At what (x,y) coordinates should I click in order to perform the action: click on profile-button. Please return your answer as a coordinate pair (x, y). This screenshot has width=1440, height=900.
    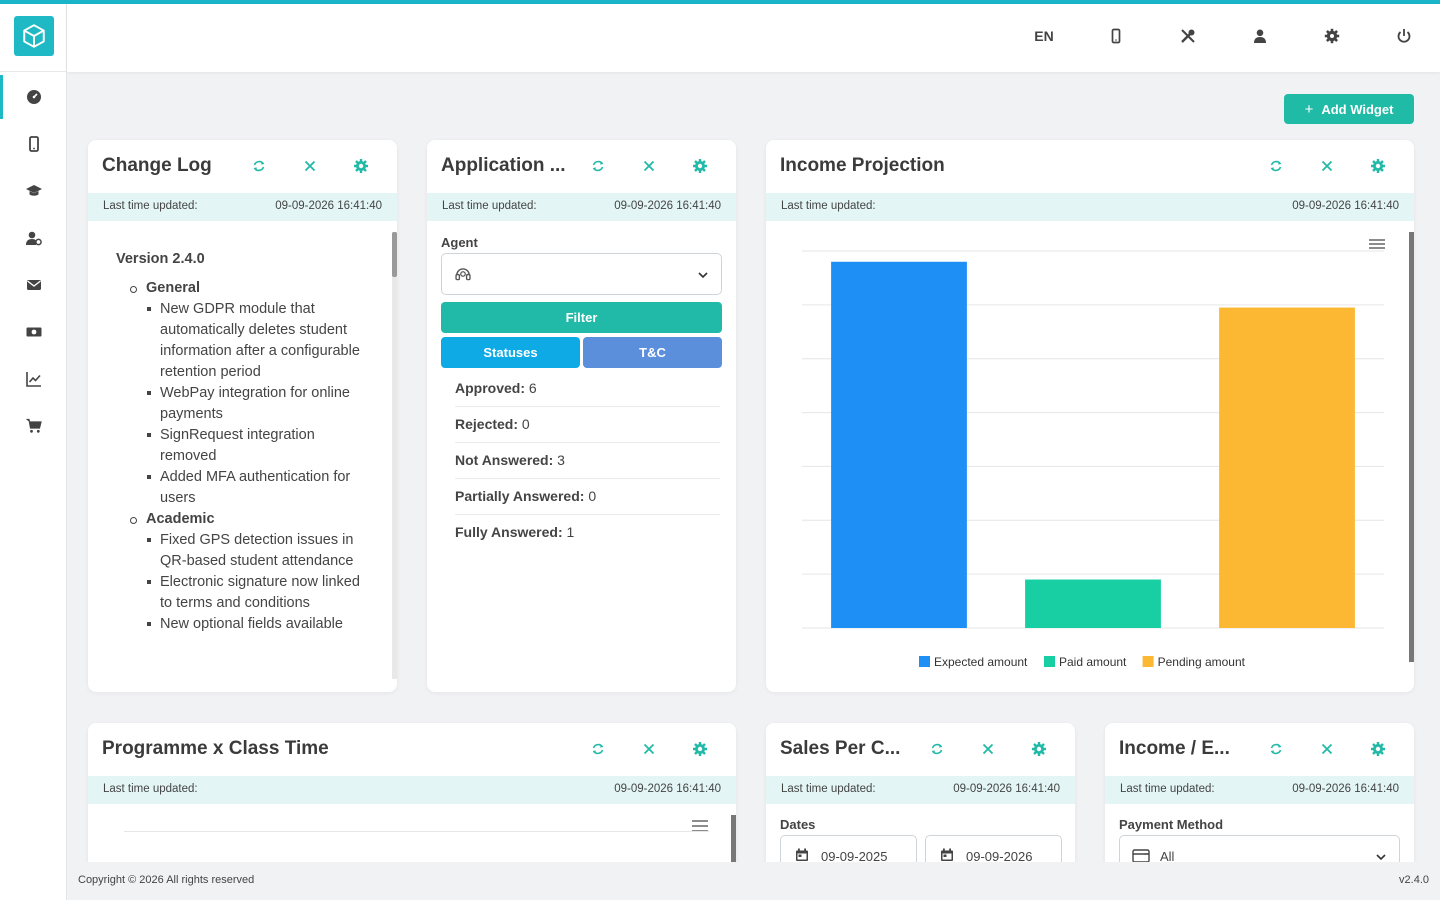
    Looking at the image, I should click on (1260, 36).